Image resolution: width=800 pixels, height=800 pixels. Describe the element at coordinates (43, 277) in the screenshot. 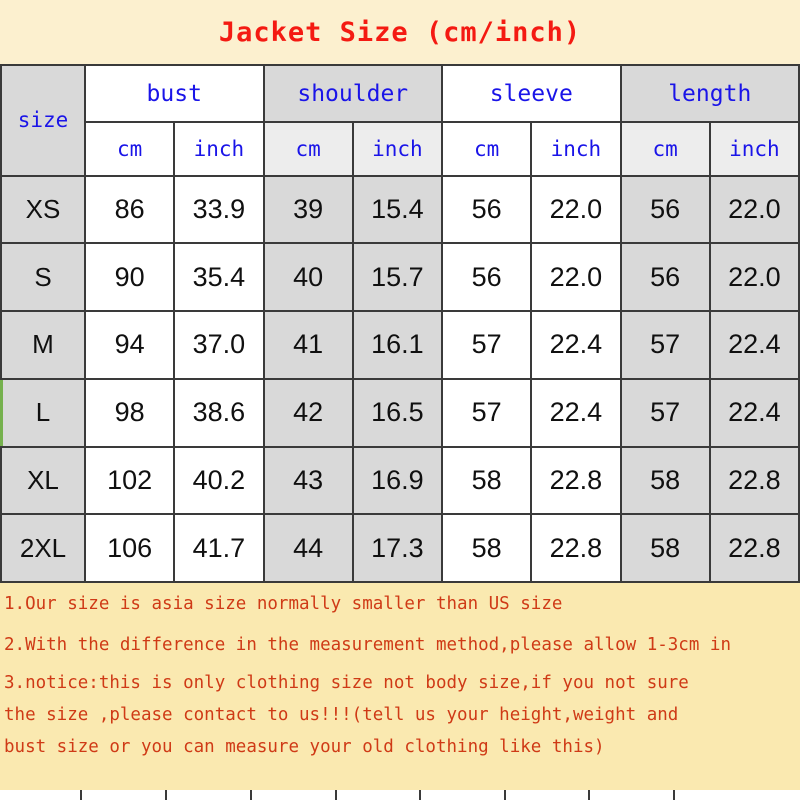

I see `cell-size: S` at that location.